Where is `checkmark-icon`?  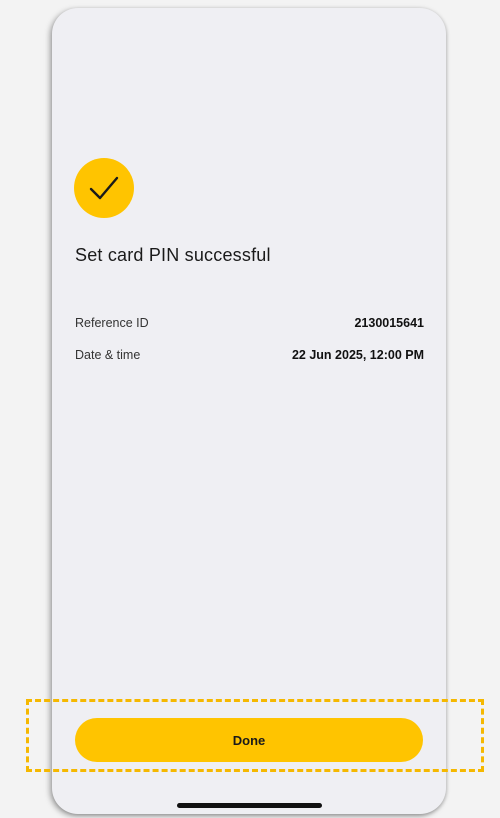
checkmark-icon is located at coordinates (104, 188).